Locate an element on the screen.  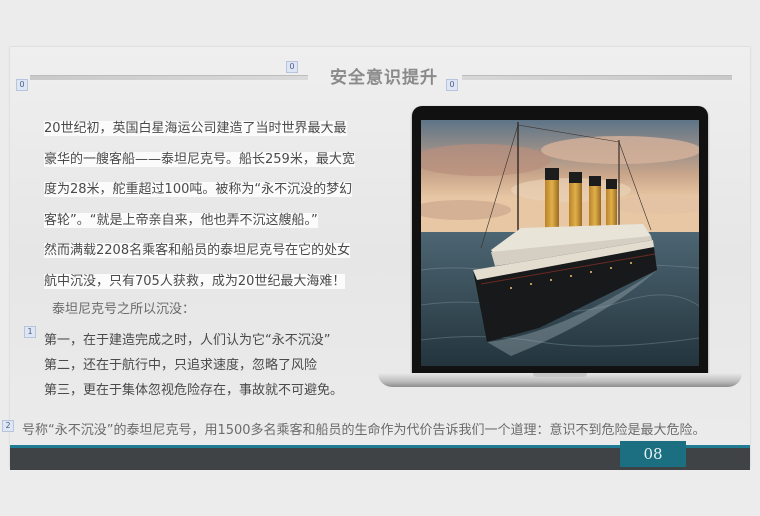
laptop-notch is located at coordinates (560, 375).